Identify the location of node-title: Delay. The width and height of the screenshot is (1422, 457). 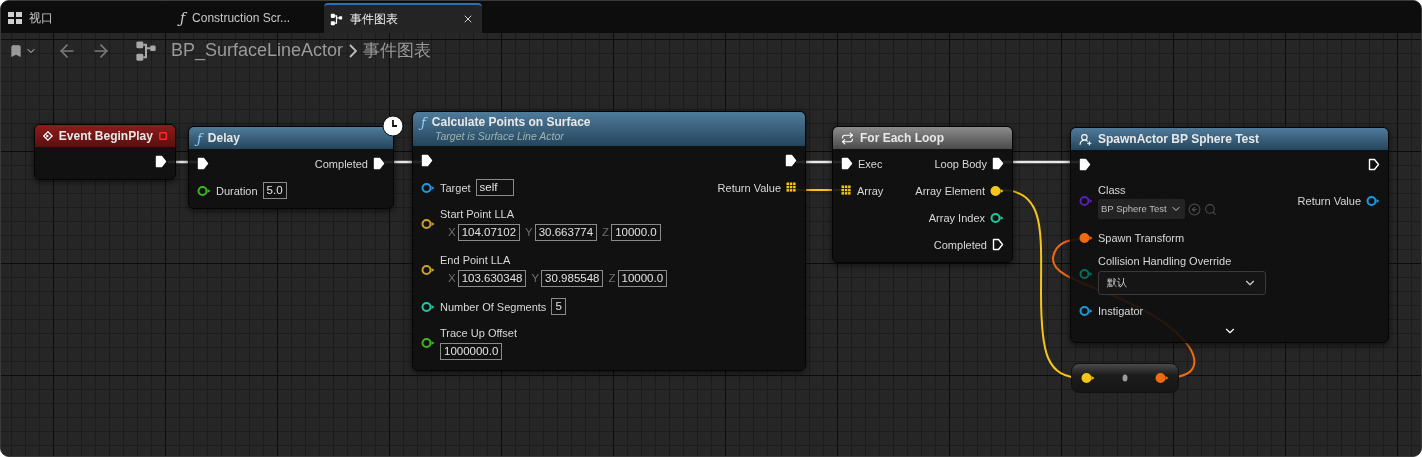
(223, 138).